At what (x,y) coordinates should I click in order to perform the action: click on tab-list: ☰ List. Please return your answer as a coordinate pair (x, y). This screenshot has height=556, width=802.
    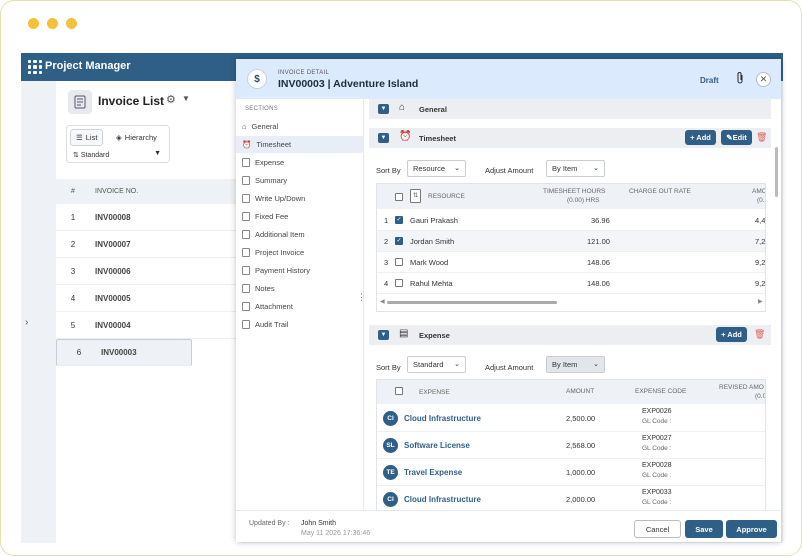
    Looking at the image, I should click on (87, 137).